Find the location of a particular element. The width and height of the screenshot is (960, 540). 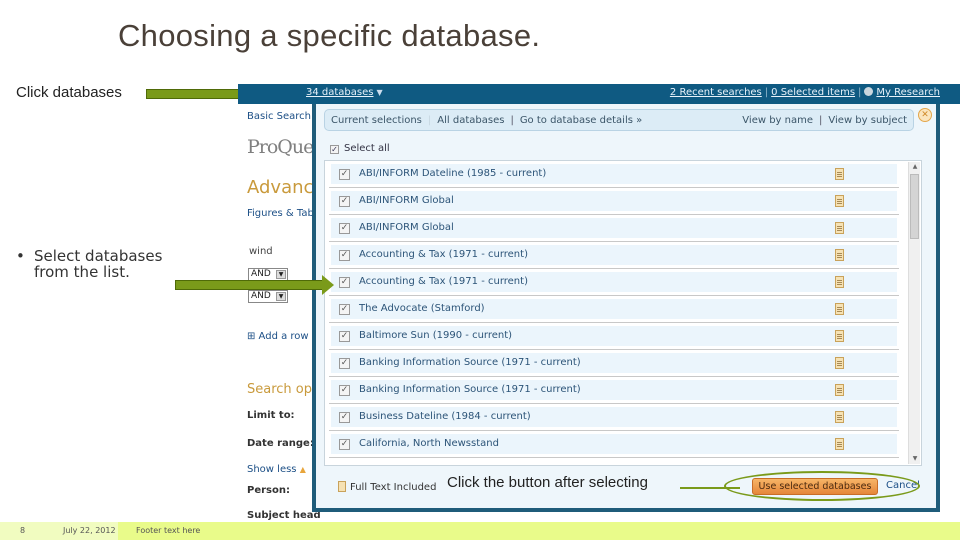

database-row: ✓ Baltimore Sun (1990 - current) is located at coordinates (614, 336).